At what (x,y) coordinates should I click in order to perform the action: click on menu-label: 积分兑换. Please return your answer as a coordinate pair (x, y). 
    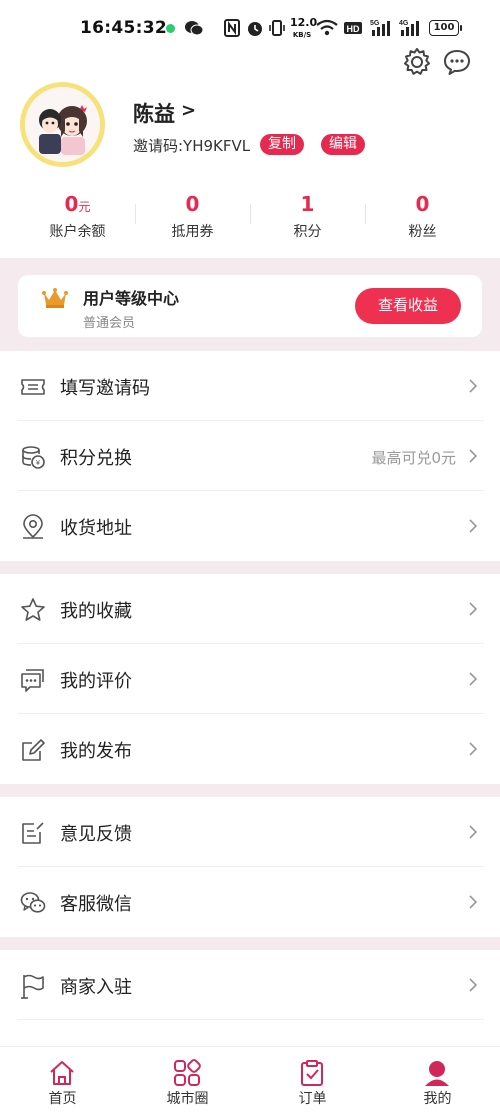
    Looking at the image, I should click on (96, 458).